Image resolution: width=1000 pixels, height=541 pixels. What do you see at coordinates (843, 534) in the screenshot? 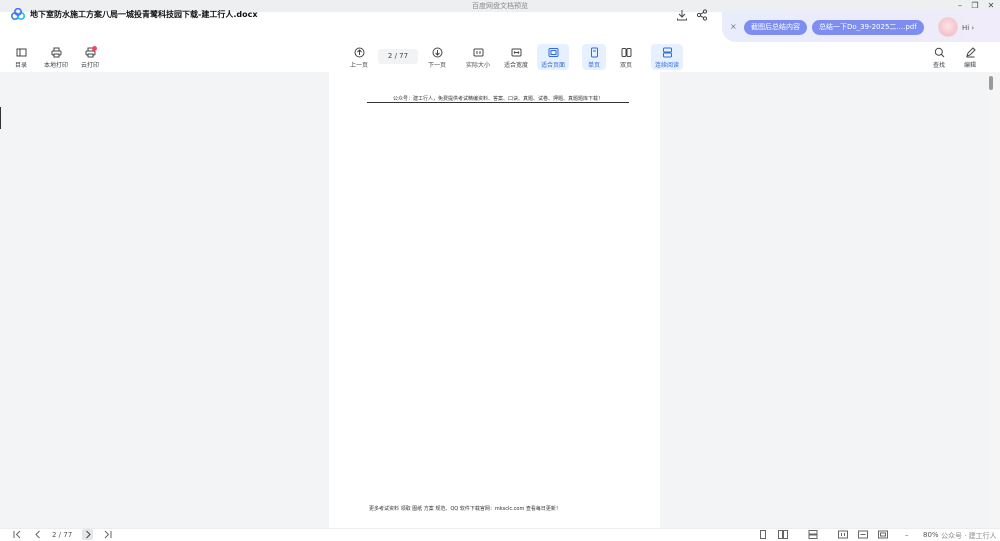
I see `actual-size-view-icon` at bounding box center [843, 534].